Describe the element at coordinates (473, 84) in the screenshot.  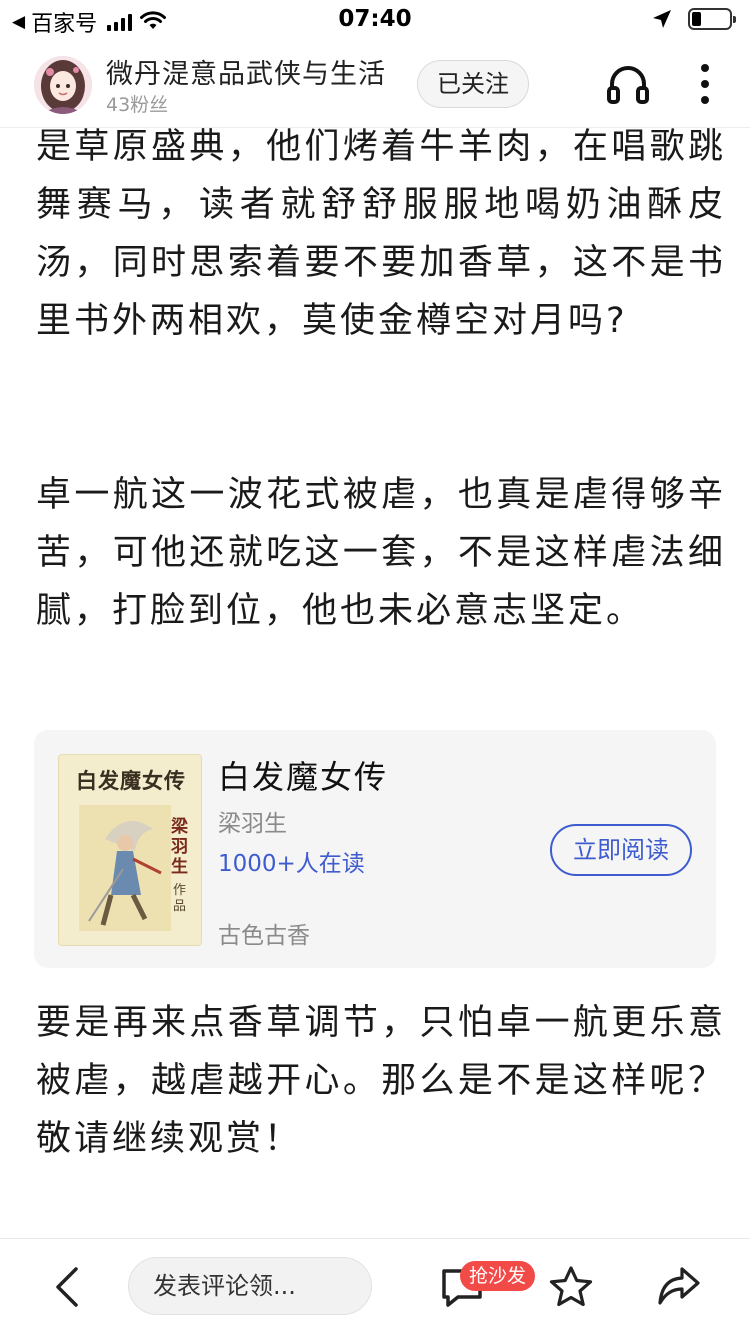
I see `follow-button: 已关注` at that location.